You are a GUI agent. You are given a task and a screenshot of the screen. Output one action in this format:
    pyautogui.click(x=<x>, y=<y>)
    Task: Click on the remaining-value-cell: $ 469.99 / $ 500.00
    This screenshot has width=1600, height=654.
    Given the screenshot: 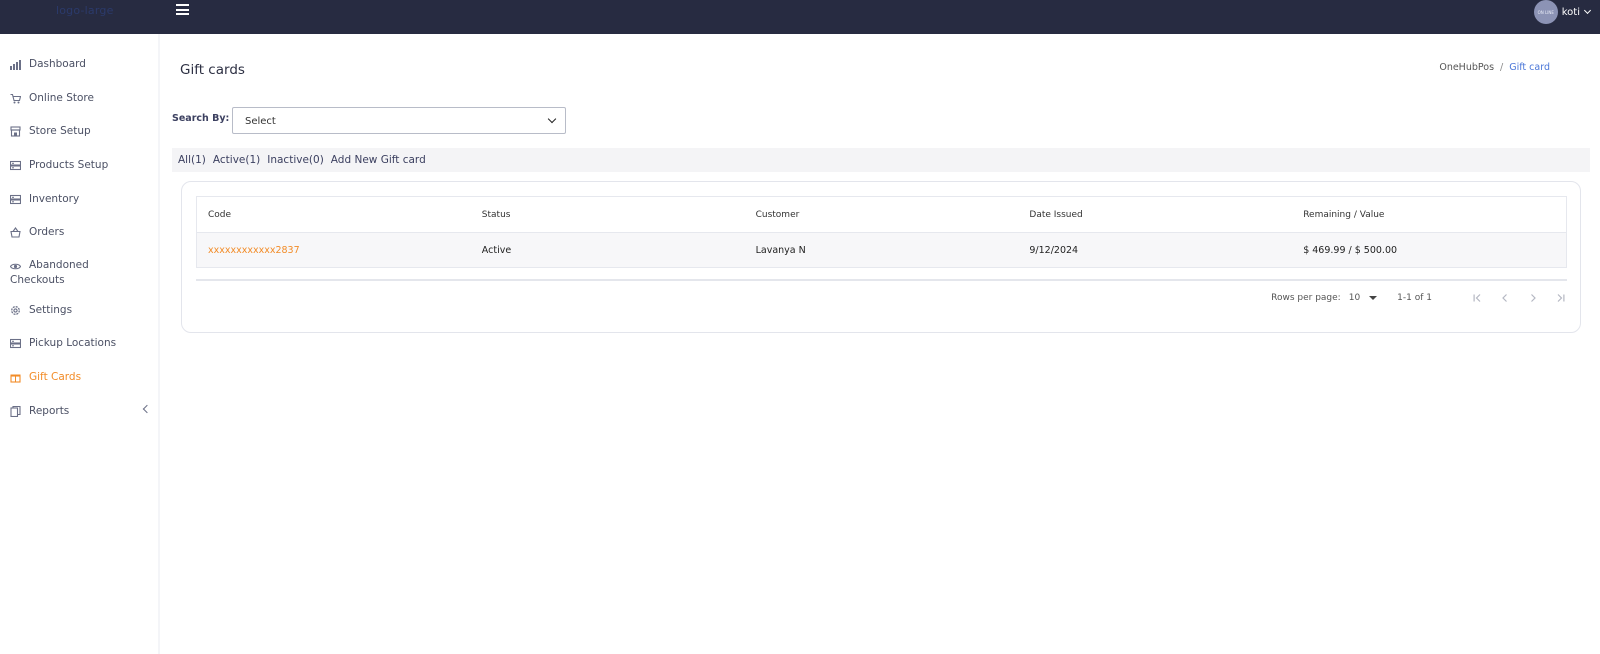 What is the action you would take?
    pyautogui.click(x=1350, y=250)
    